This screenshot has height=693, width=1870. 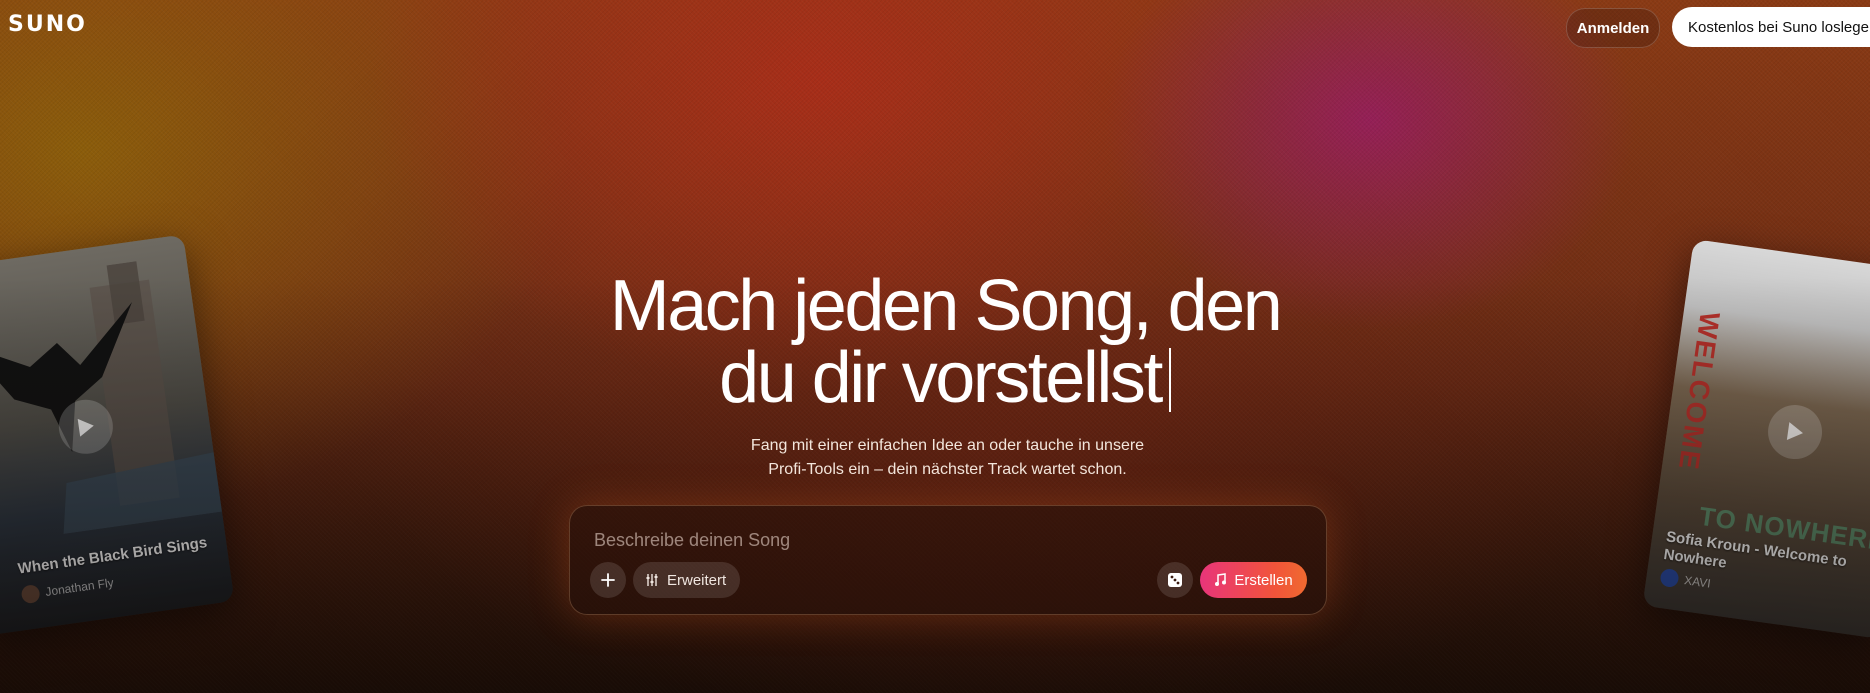 I want to click on hero-title-line-2: du dir vorstellst, so click(x=935, y=378).